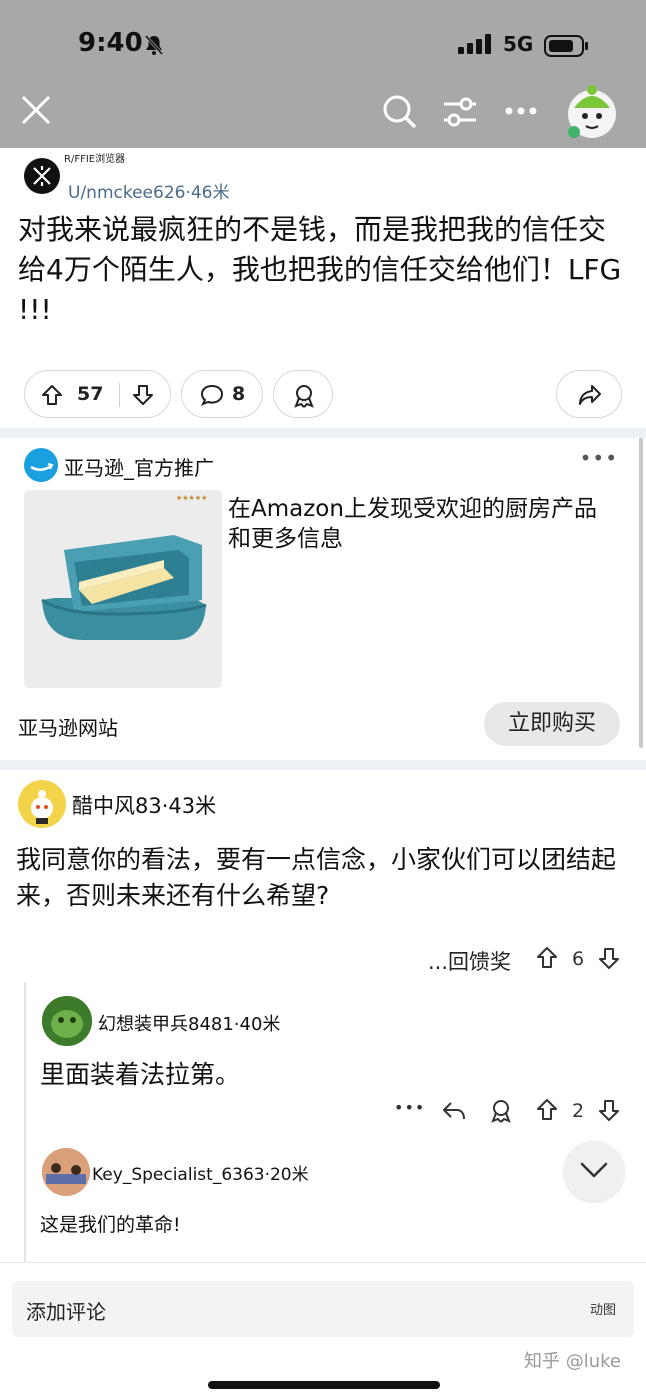 The height and width of the screenshot is (1400, 646). What do you see at coordinates (154, 47) in the screenshot?
I see `bell-muted-icon` at bounding box center [154, 47].